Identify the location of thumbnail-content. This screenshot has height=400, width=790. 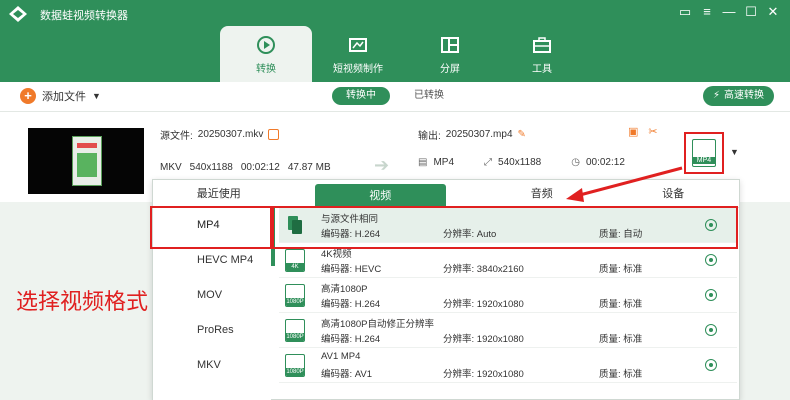
(87, 161).